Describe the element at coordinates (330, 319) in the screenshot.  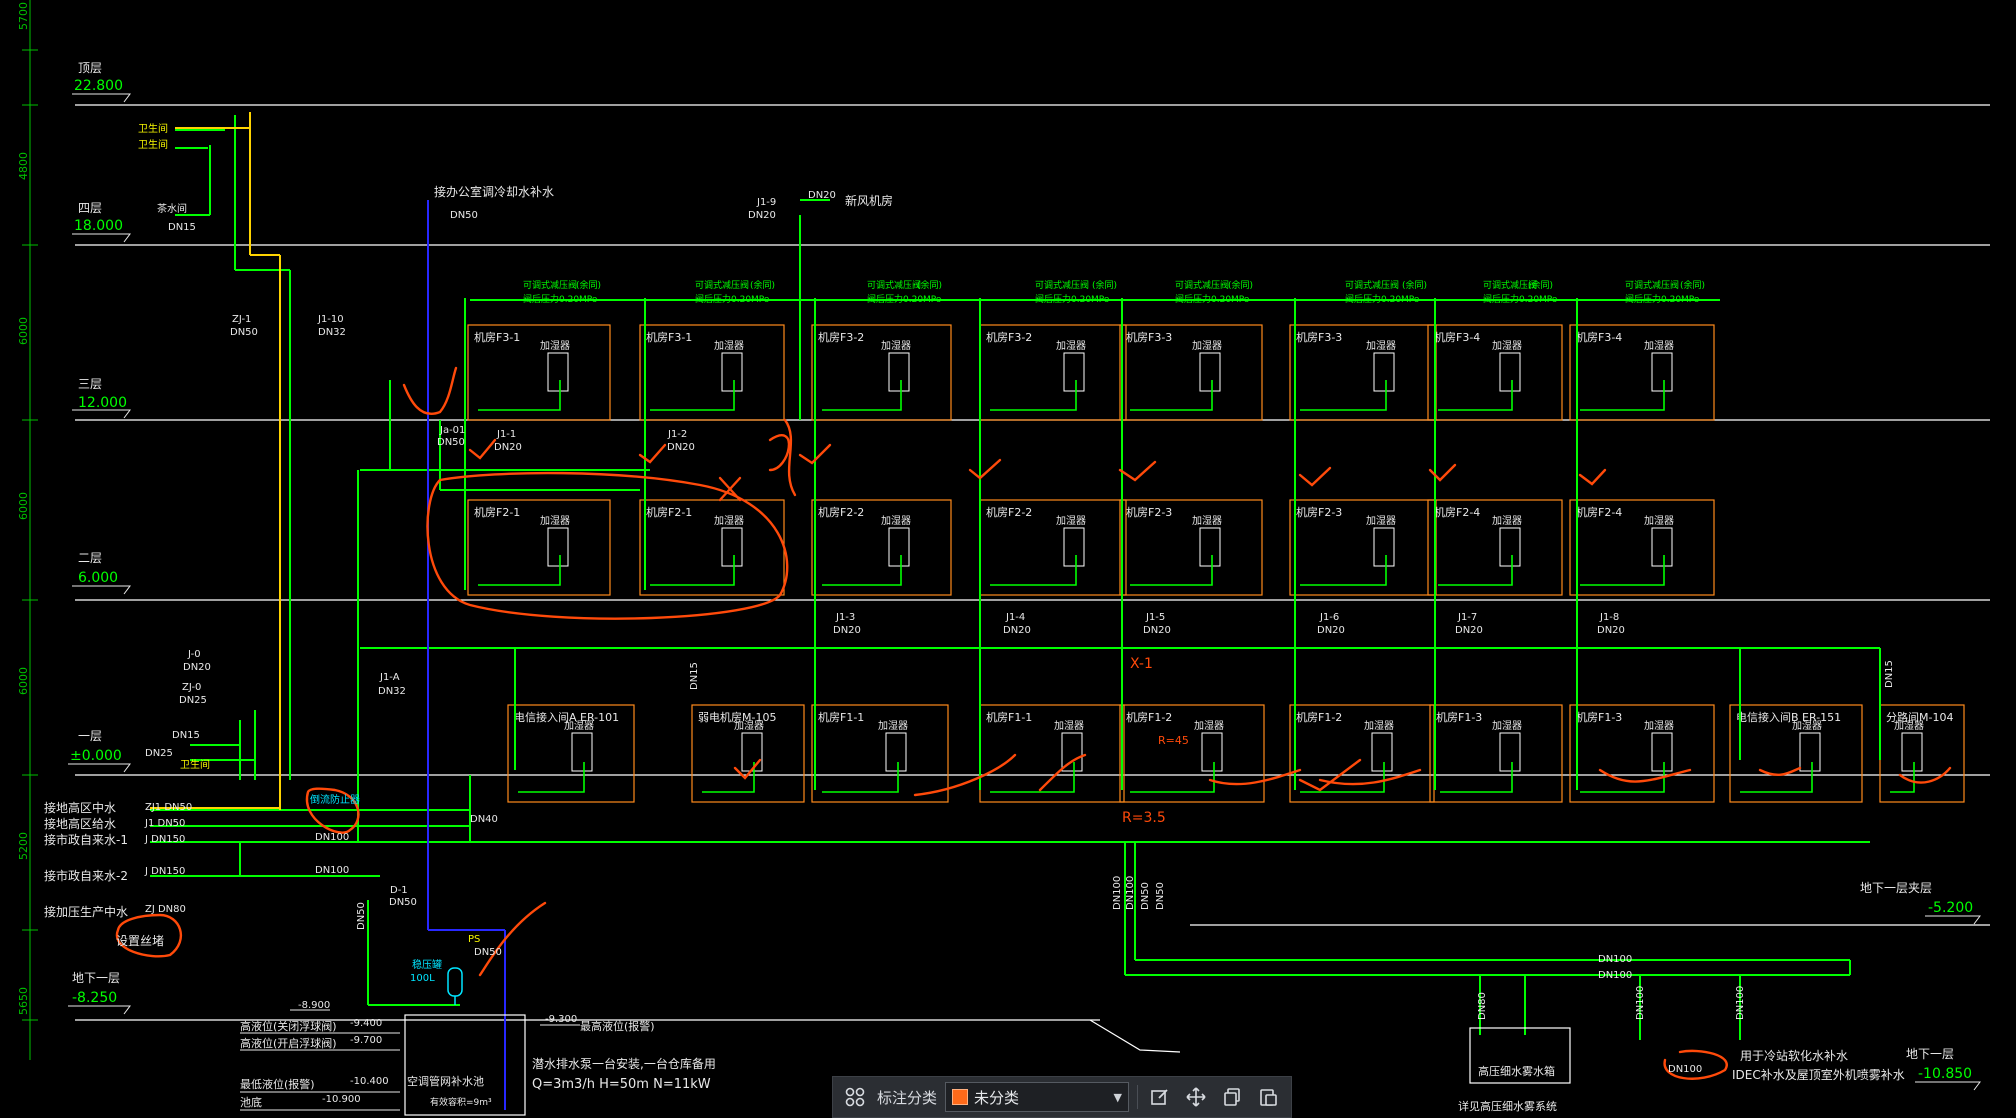
I see `riser-j1-10: J1-10` at that location.